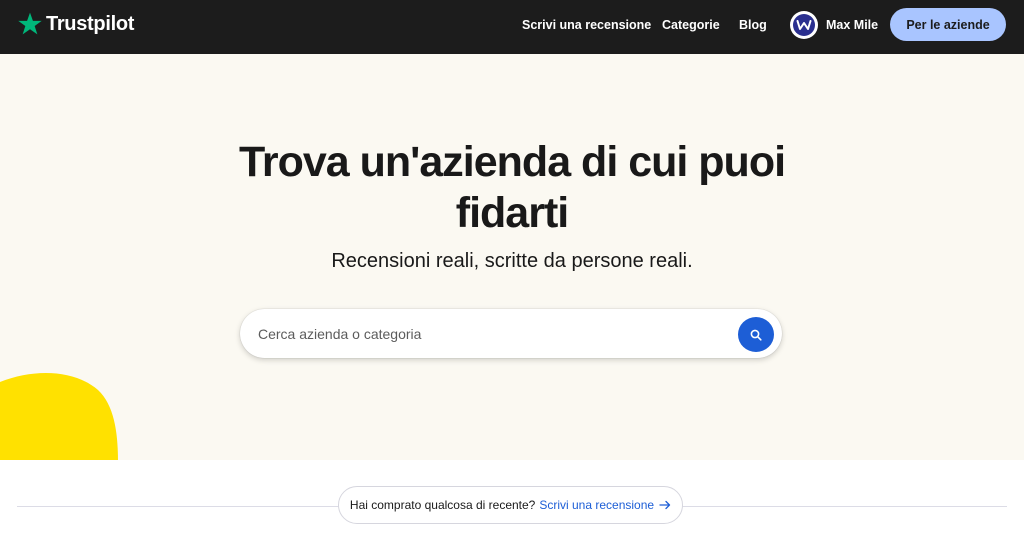 This screenshot has height=538, width=1024. I want to click on brand-name: Trustpilot, so click(90, 24).